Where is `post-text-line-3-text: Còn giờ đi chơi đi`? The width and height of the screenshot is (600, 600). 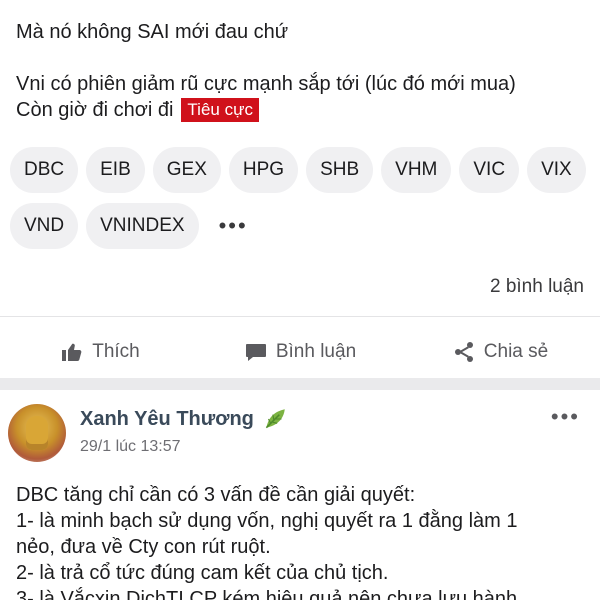 post-text-line-3-text: Còn giờ đi chơi đi is located at coordinates (95, 110).